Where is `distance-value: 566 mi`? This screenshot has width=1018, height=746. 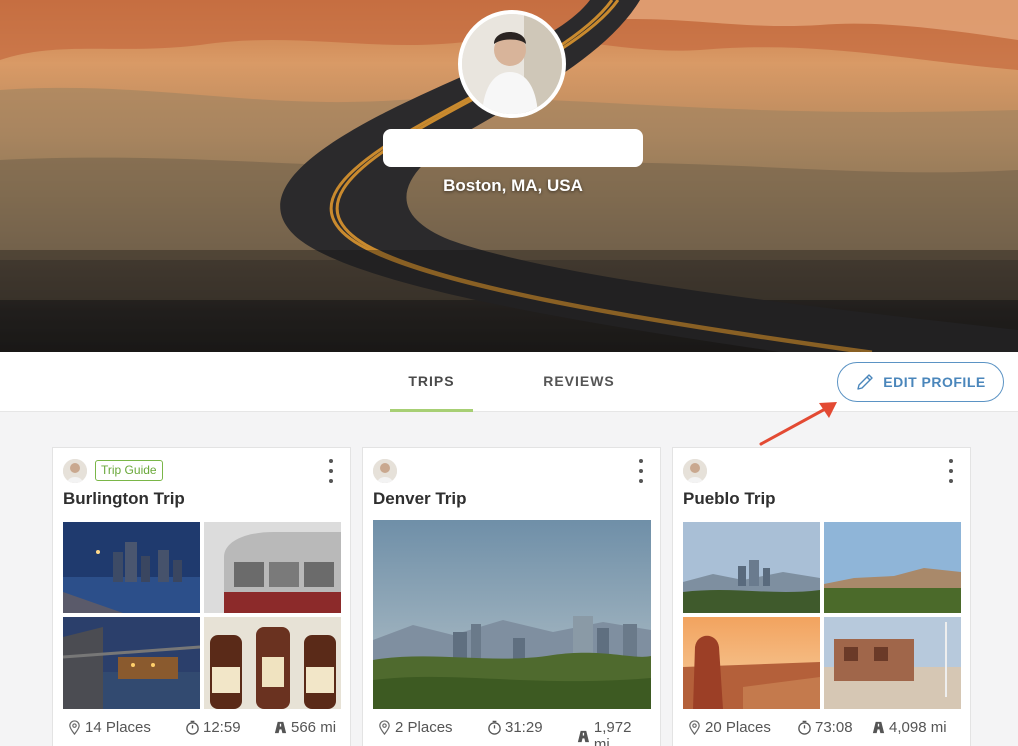 distance-value: 566 mi is located at coordinates (314, 727).